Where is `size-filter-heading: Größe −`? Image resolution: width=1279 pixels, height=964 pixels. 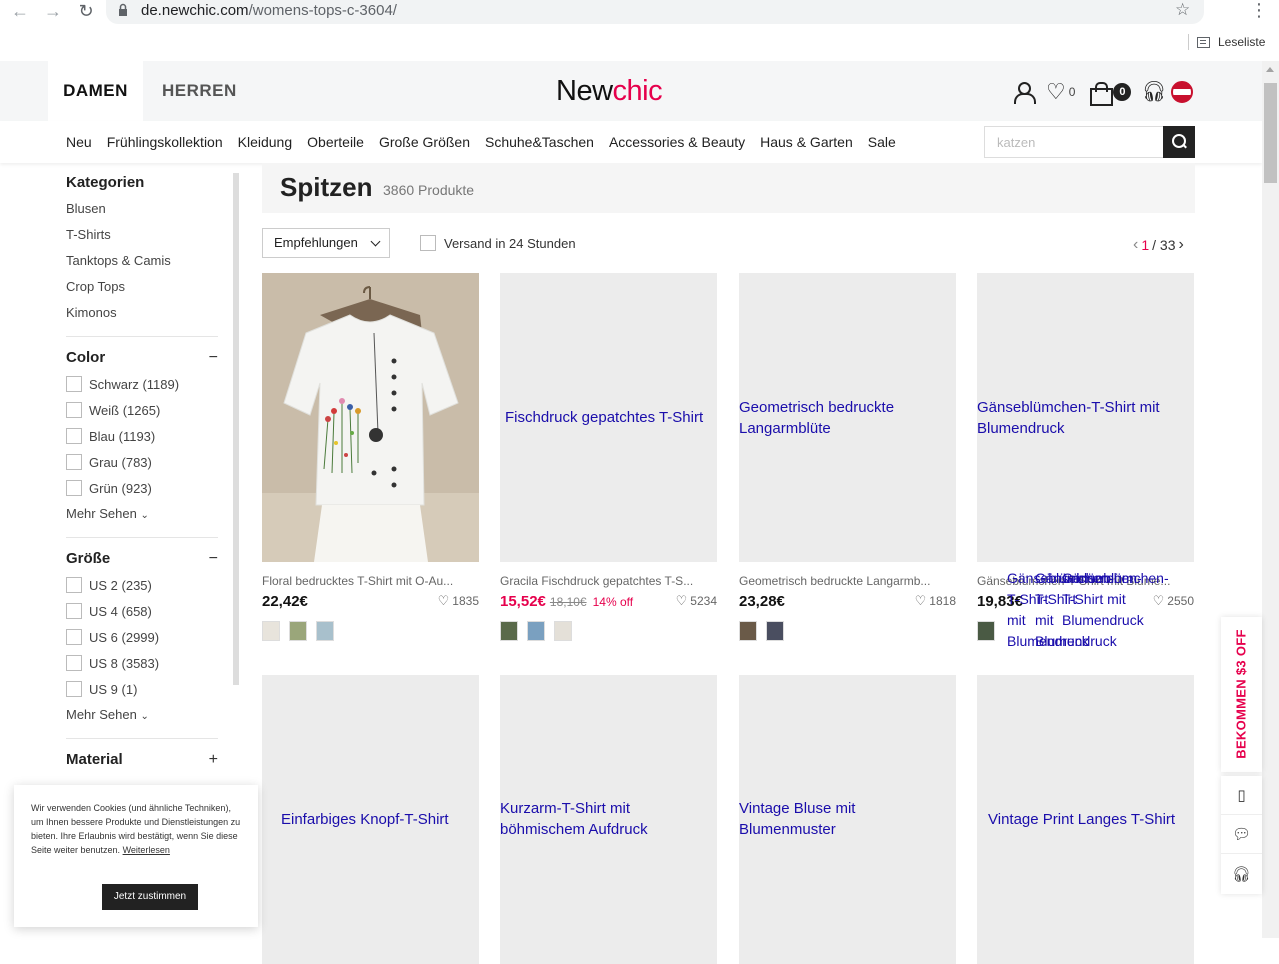
size-filter-heading: Größe − is located at coordinates (142, 559).